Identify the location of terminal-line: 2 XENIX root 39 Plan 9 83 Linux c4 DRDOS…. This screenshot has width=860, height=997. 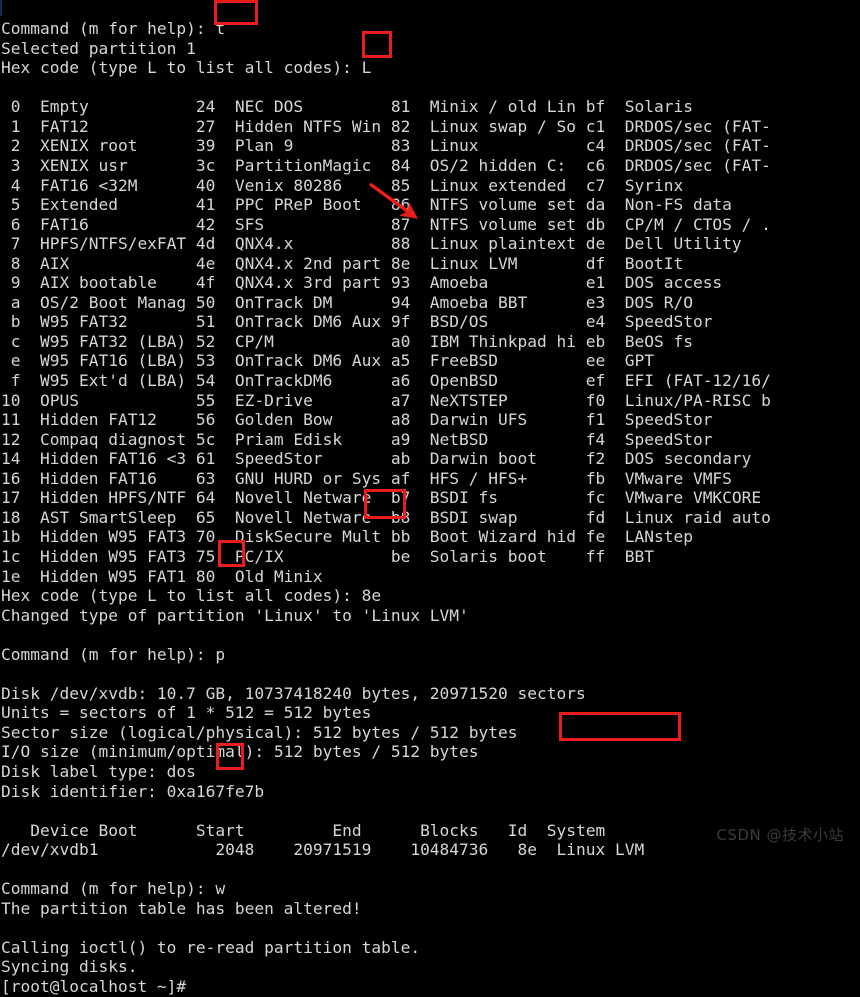
(386, 146).